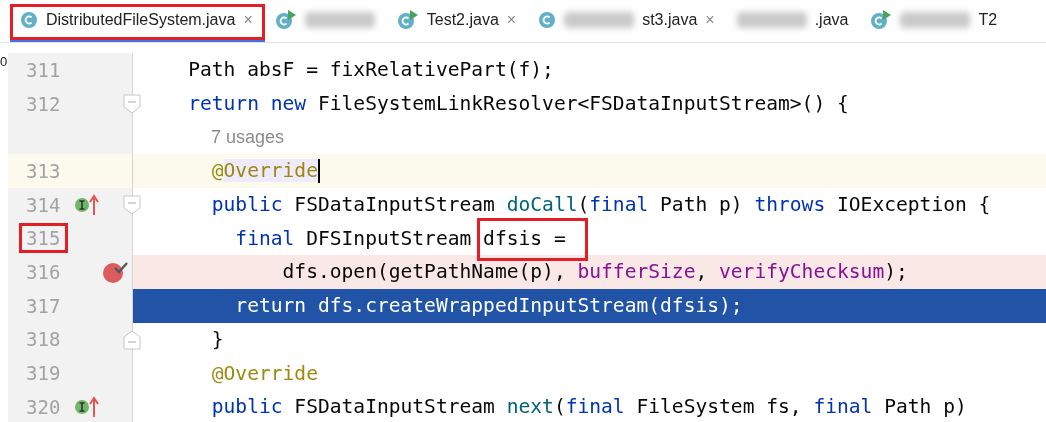  I want to click on editor-tab: Test2.java ×, so click(457, 21).